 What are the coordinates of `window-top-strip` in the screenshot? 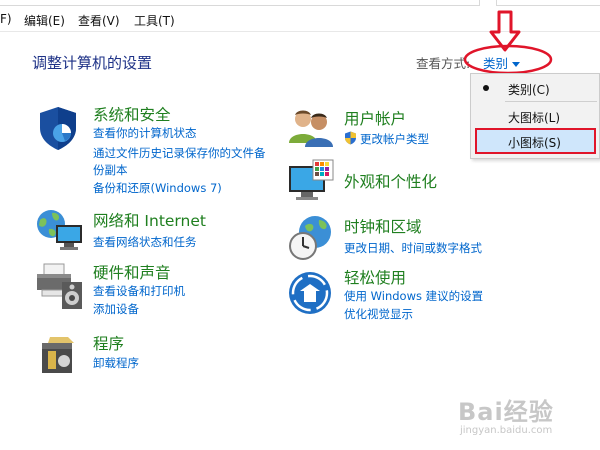 It's located at (300, 4).